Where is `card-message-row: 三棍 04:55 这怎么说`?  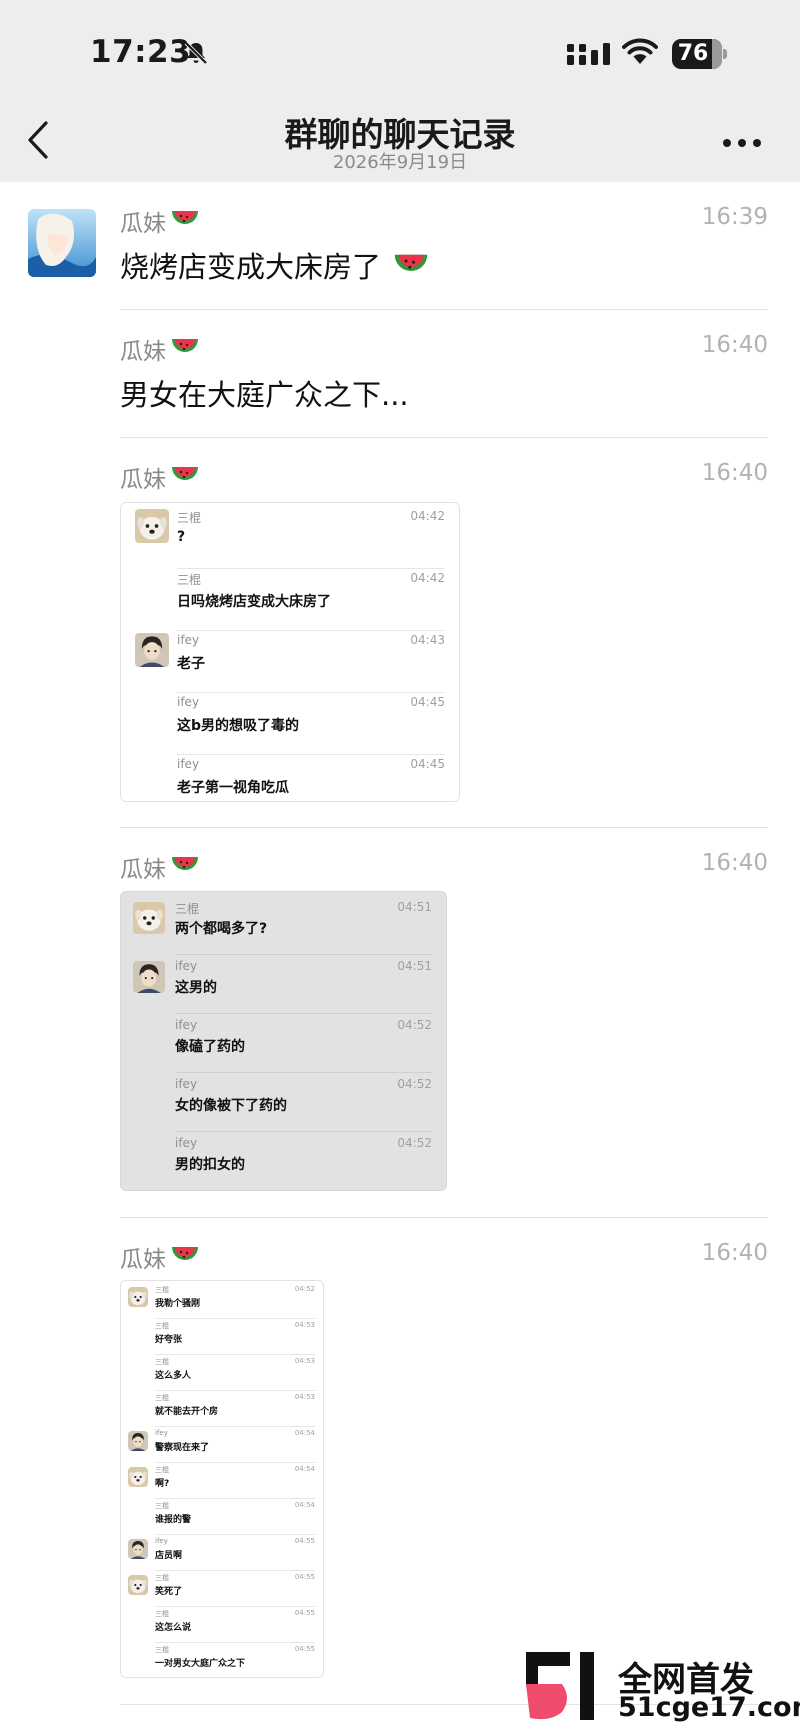
card-message-row: 三棍 04:55 这怎么说 is located at coordinates (222, 1625).